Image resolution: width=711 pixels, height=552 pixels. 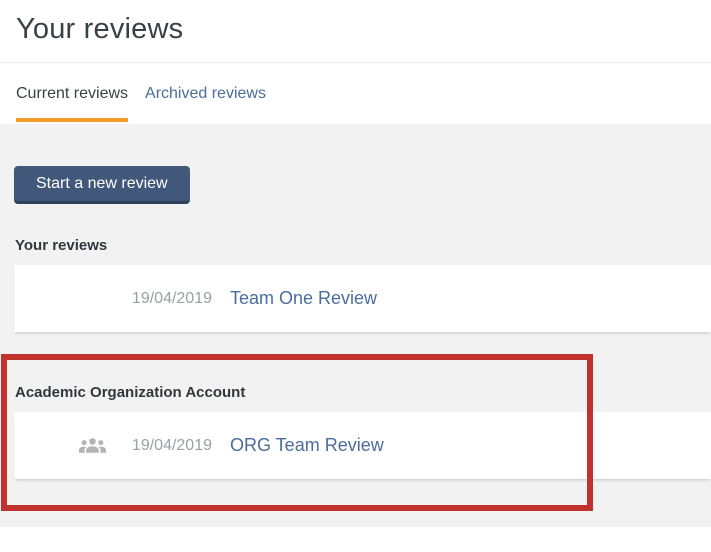 I want to click on tab-current-reviews: Current reviews, so click(x=72, y=103).